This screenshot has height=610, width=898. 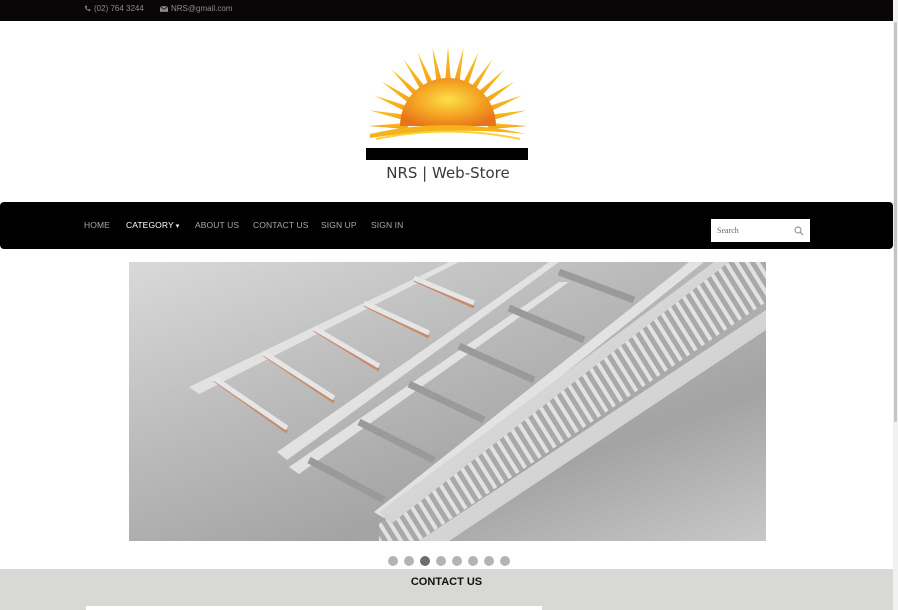 I want to click on contact-title-part1: CONTACT, so click(x=438, y=582).